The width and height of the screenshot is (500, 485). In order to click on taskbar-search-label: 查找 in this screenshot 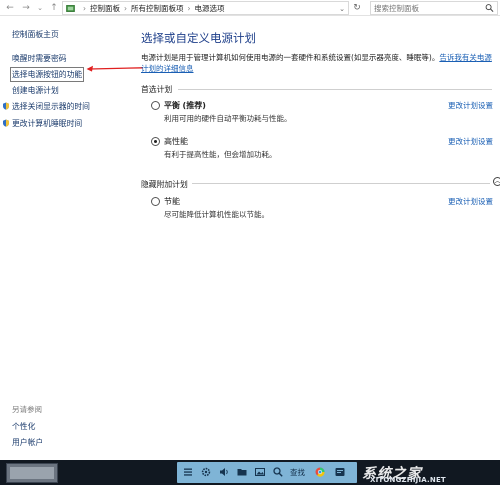, I will do `click(297, 472)`.